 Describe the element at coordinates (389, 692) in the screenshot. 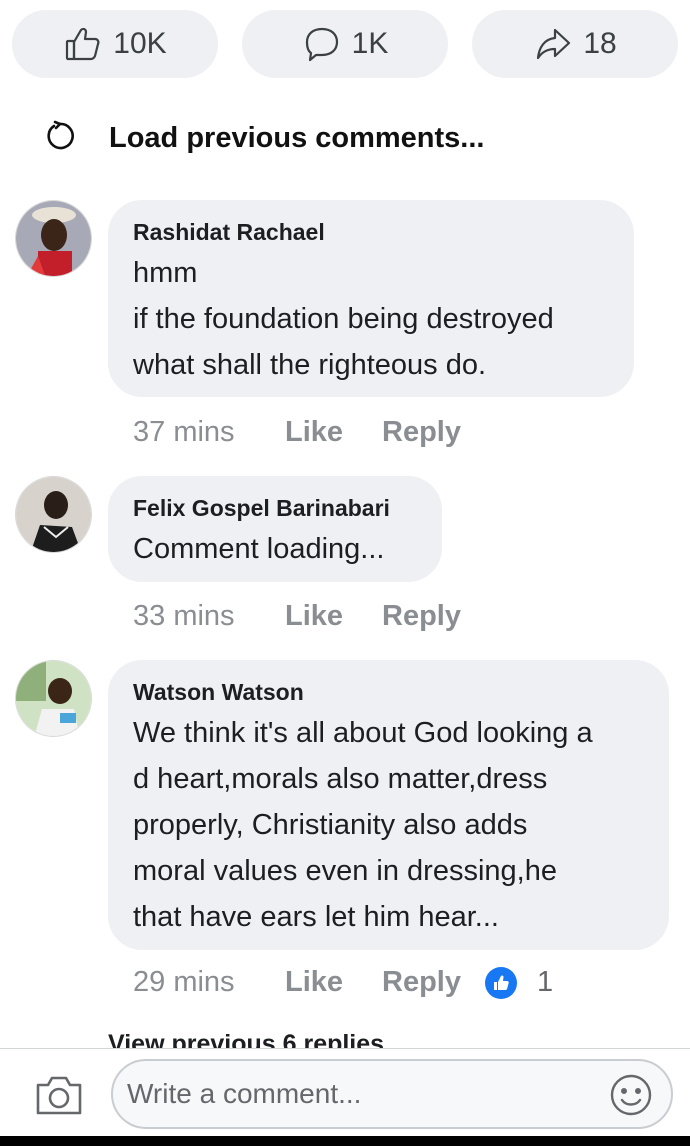

I see `comment-author: Watson Watson` at that location.